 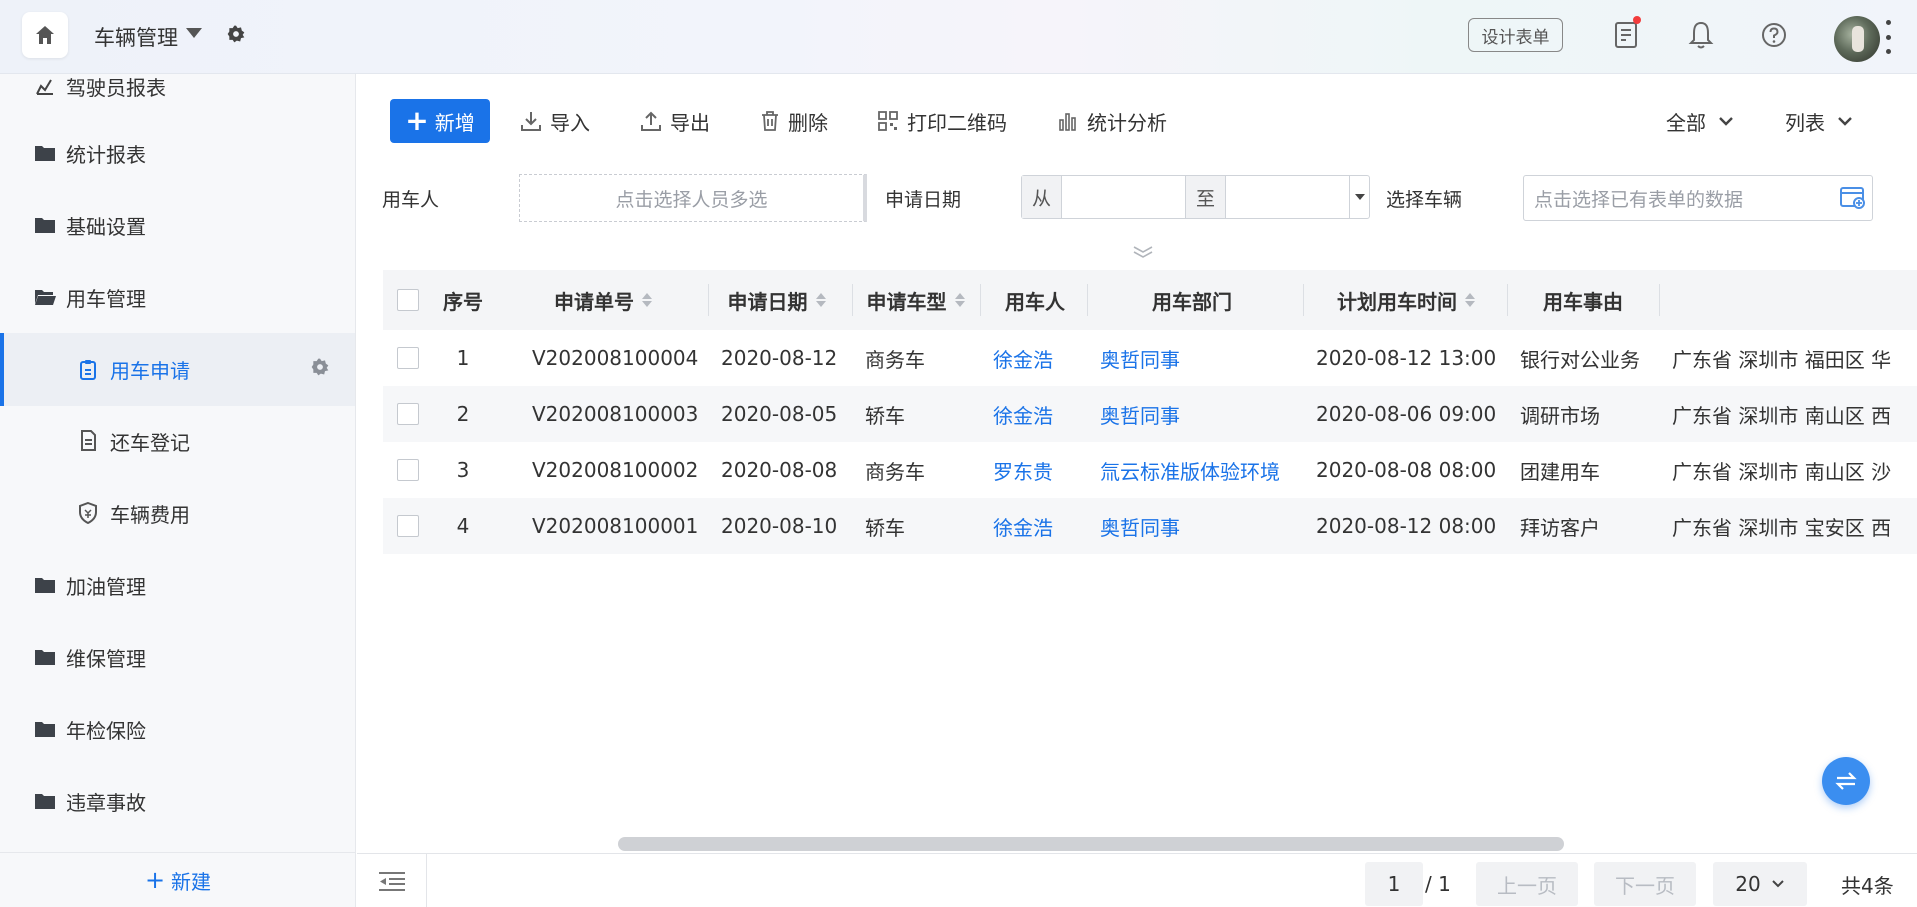 I want to click on cell-user-link: 罗东贵, so click(x=1038, y=470).